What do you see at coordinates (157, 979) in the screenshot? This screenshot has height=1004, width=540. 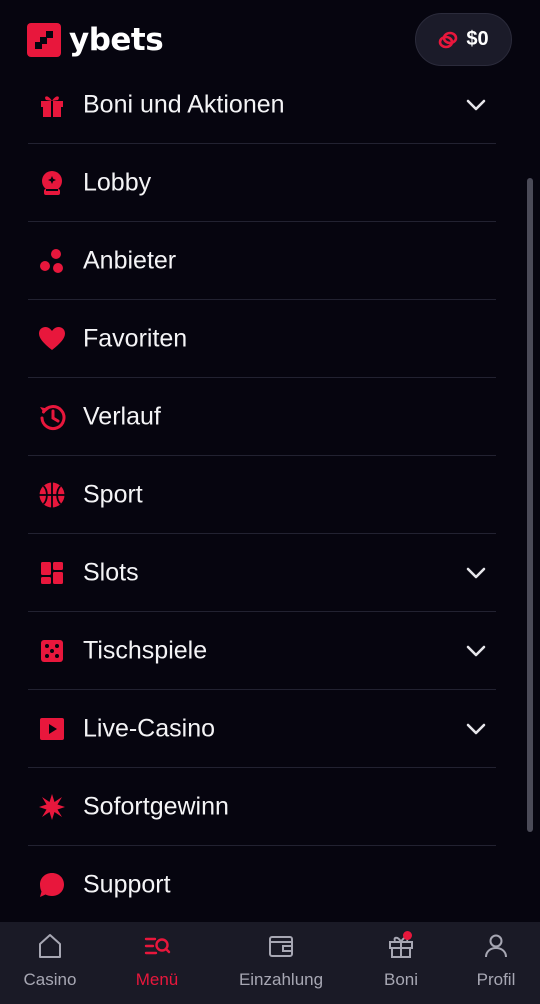 I see `nav-label: Menü` at bounding box center [157, 979].